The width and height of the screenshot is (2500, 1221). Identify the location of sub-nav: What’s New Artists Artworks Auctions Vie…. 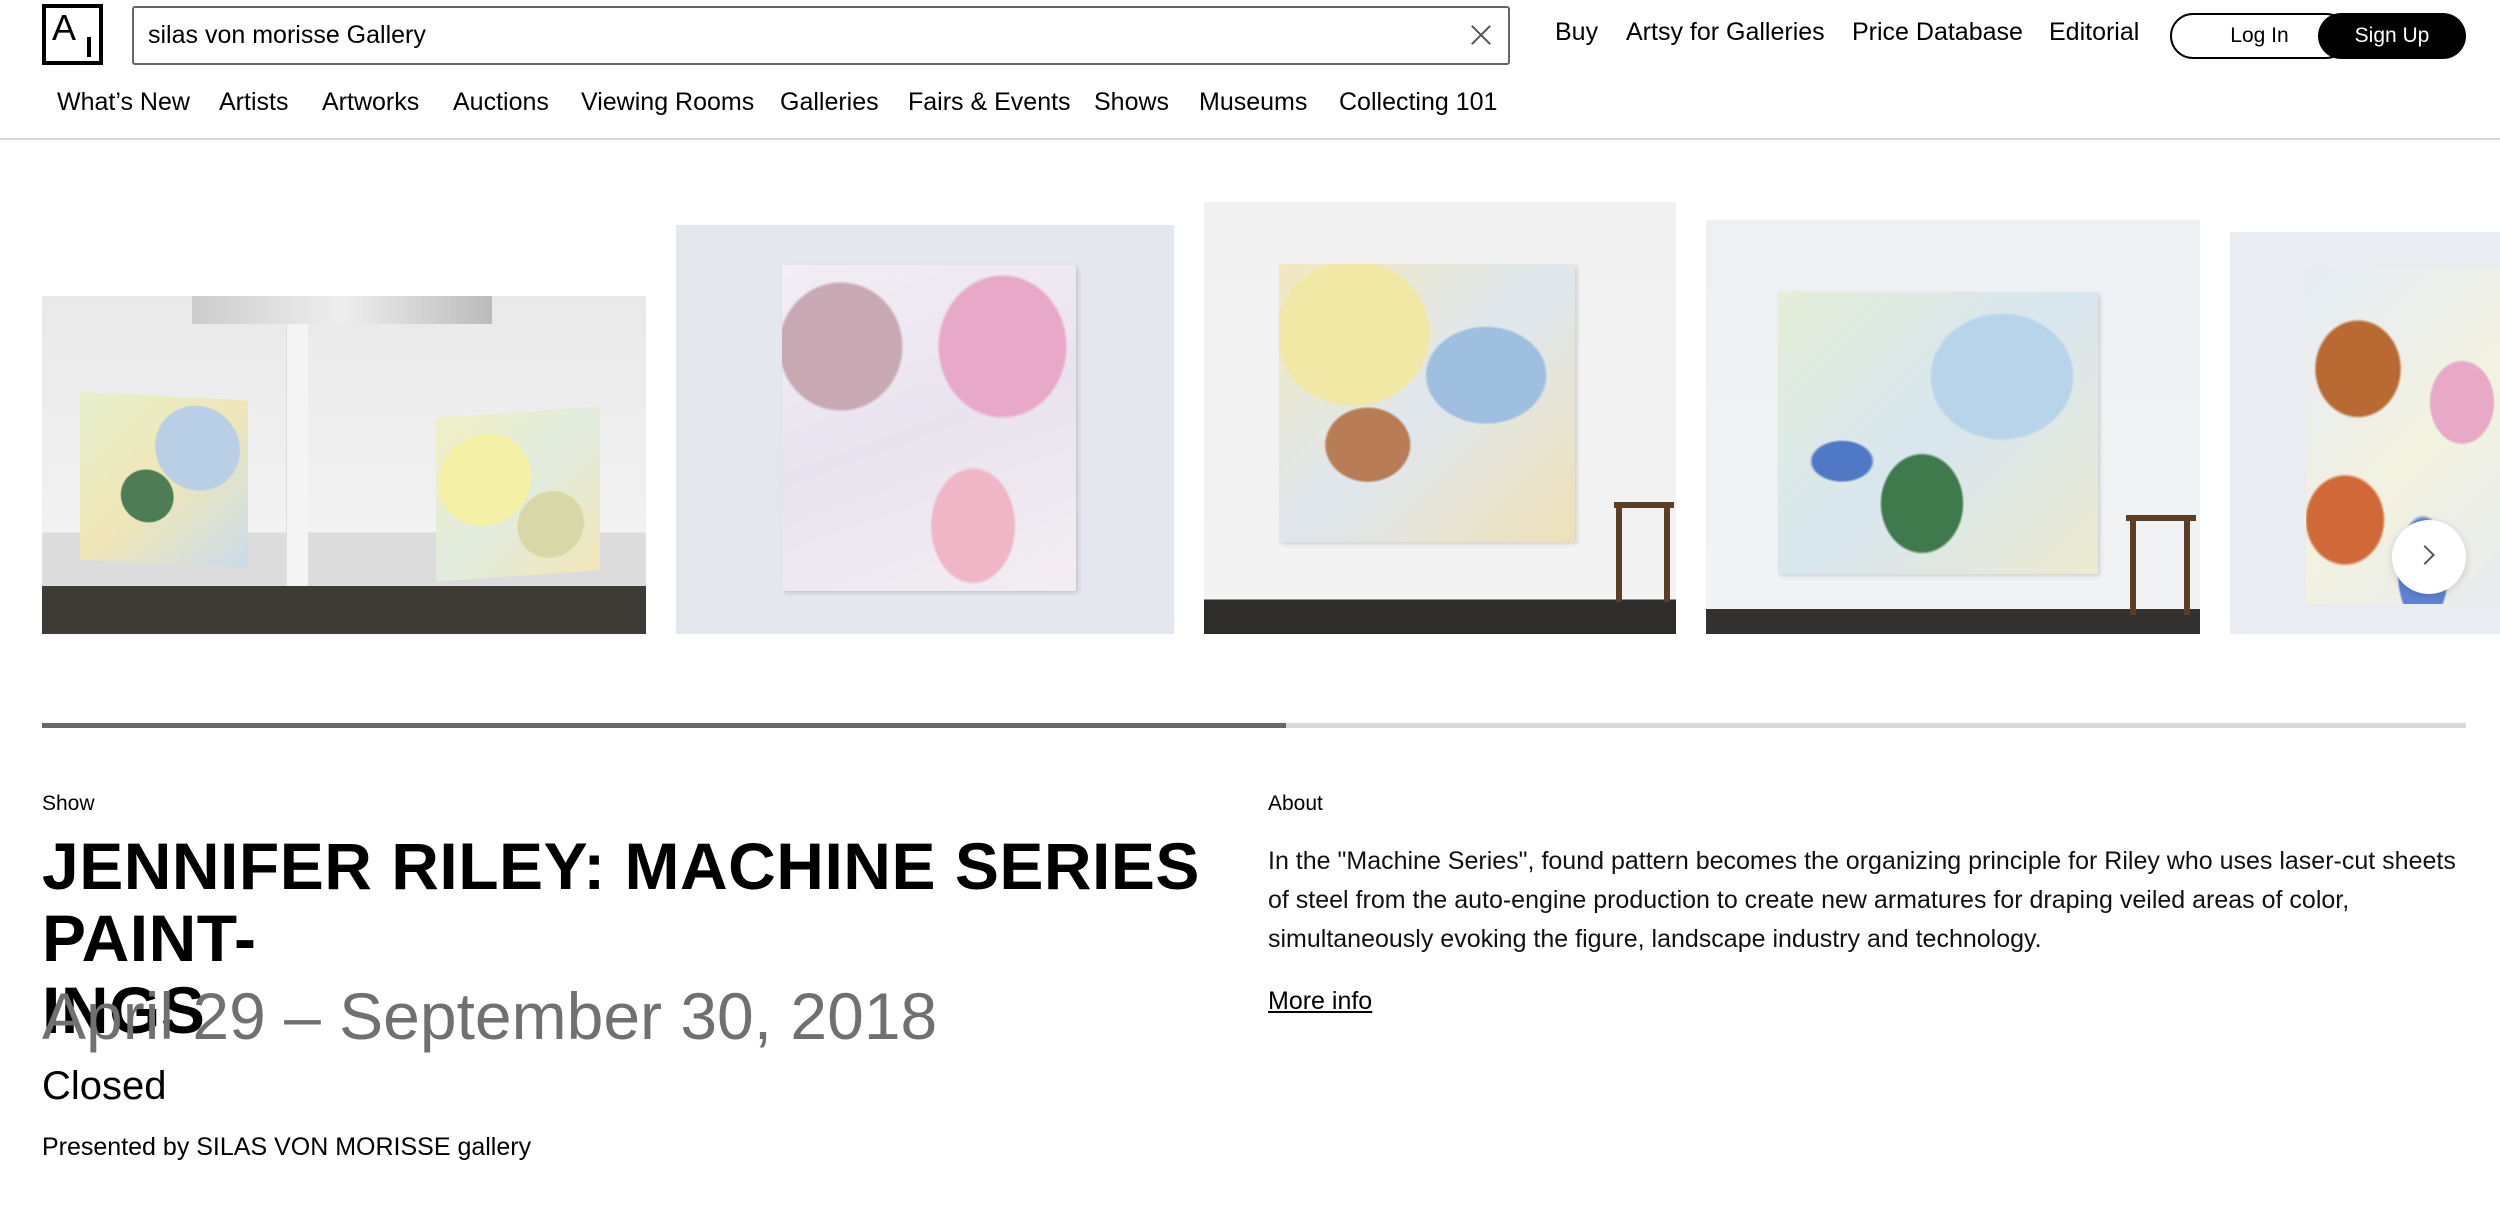
(1250, 111).